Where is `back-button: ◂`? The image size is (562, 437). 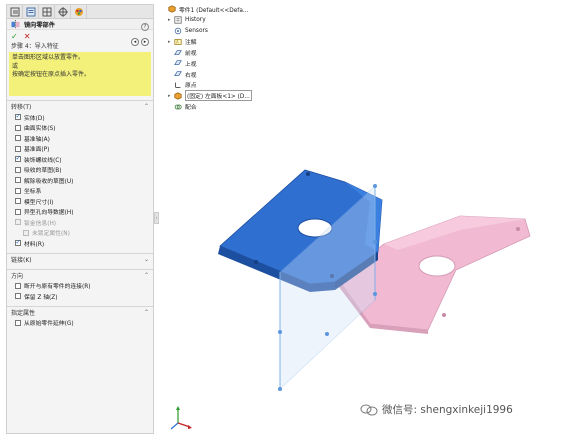 back-button: ◂ is located at coordinates (135, 42).